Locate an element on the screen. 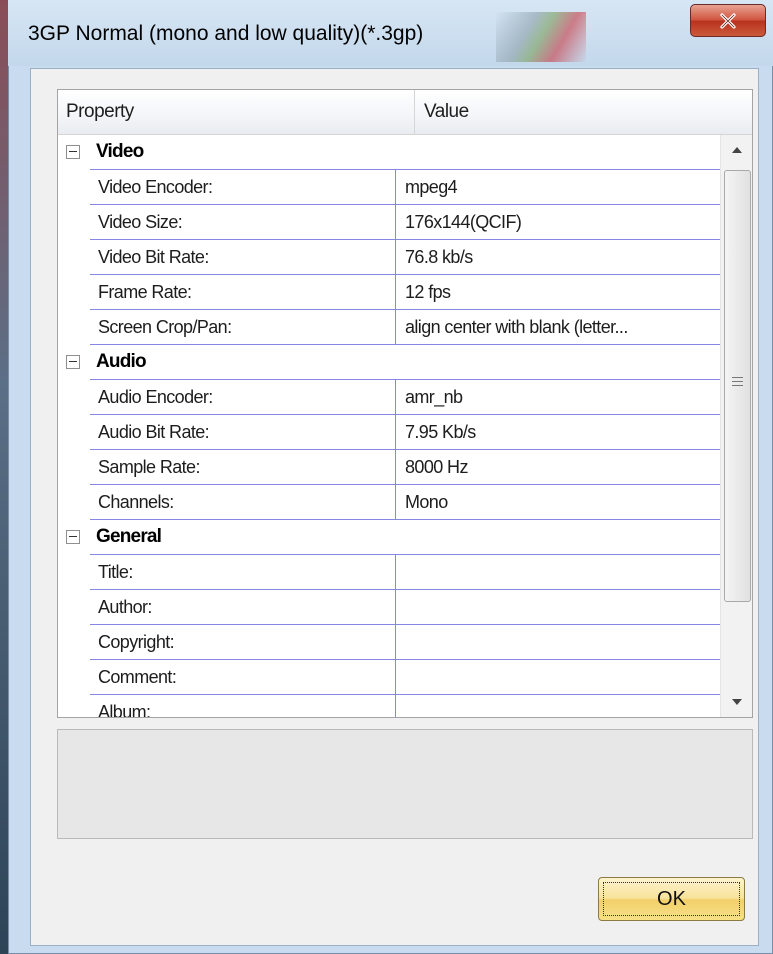 The height and width of the screenshot is (954, 773). scroll-down-button is located at coordinates (736, 702).